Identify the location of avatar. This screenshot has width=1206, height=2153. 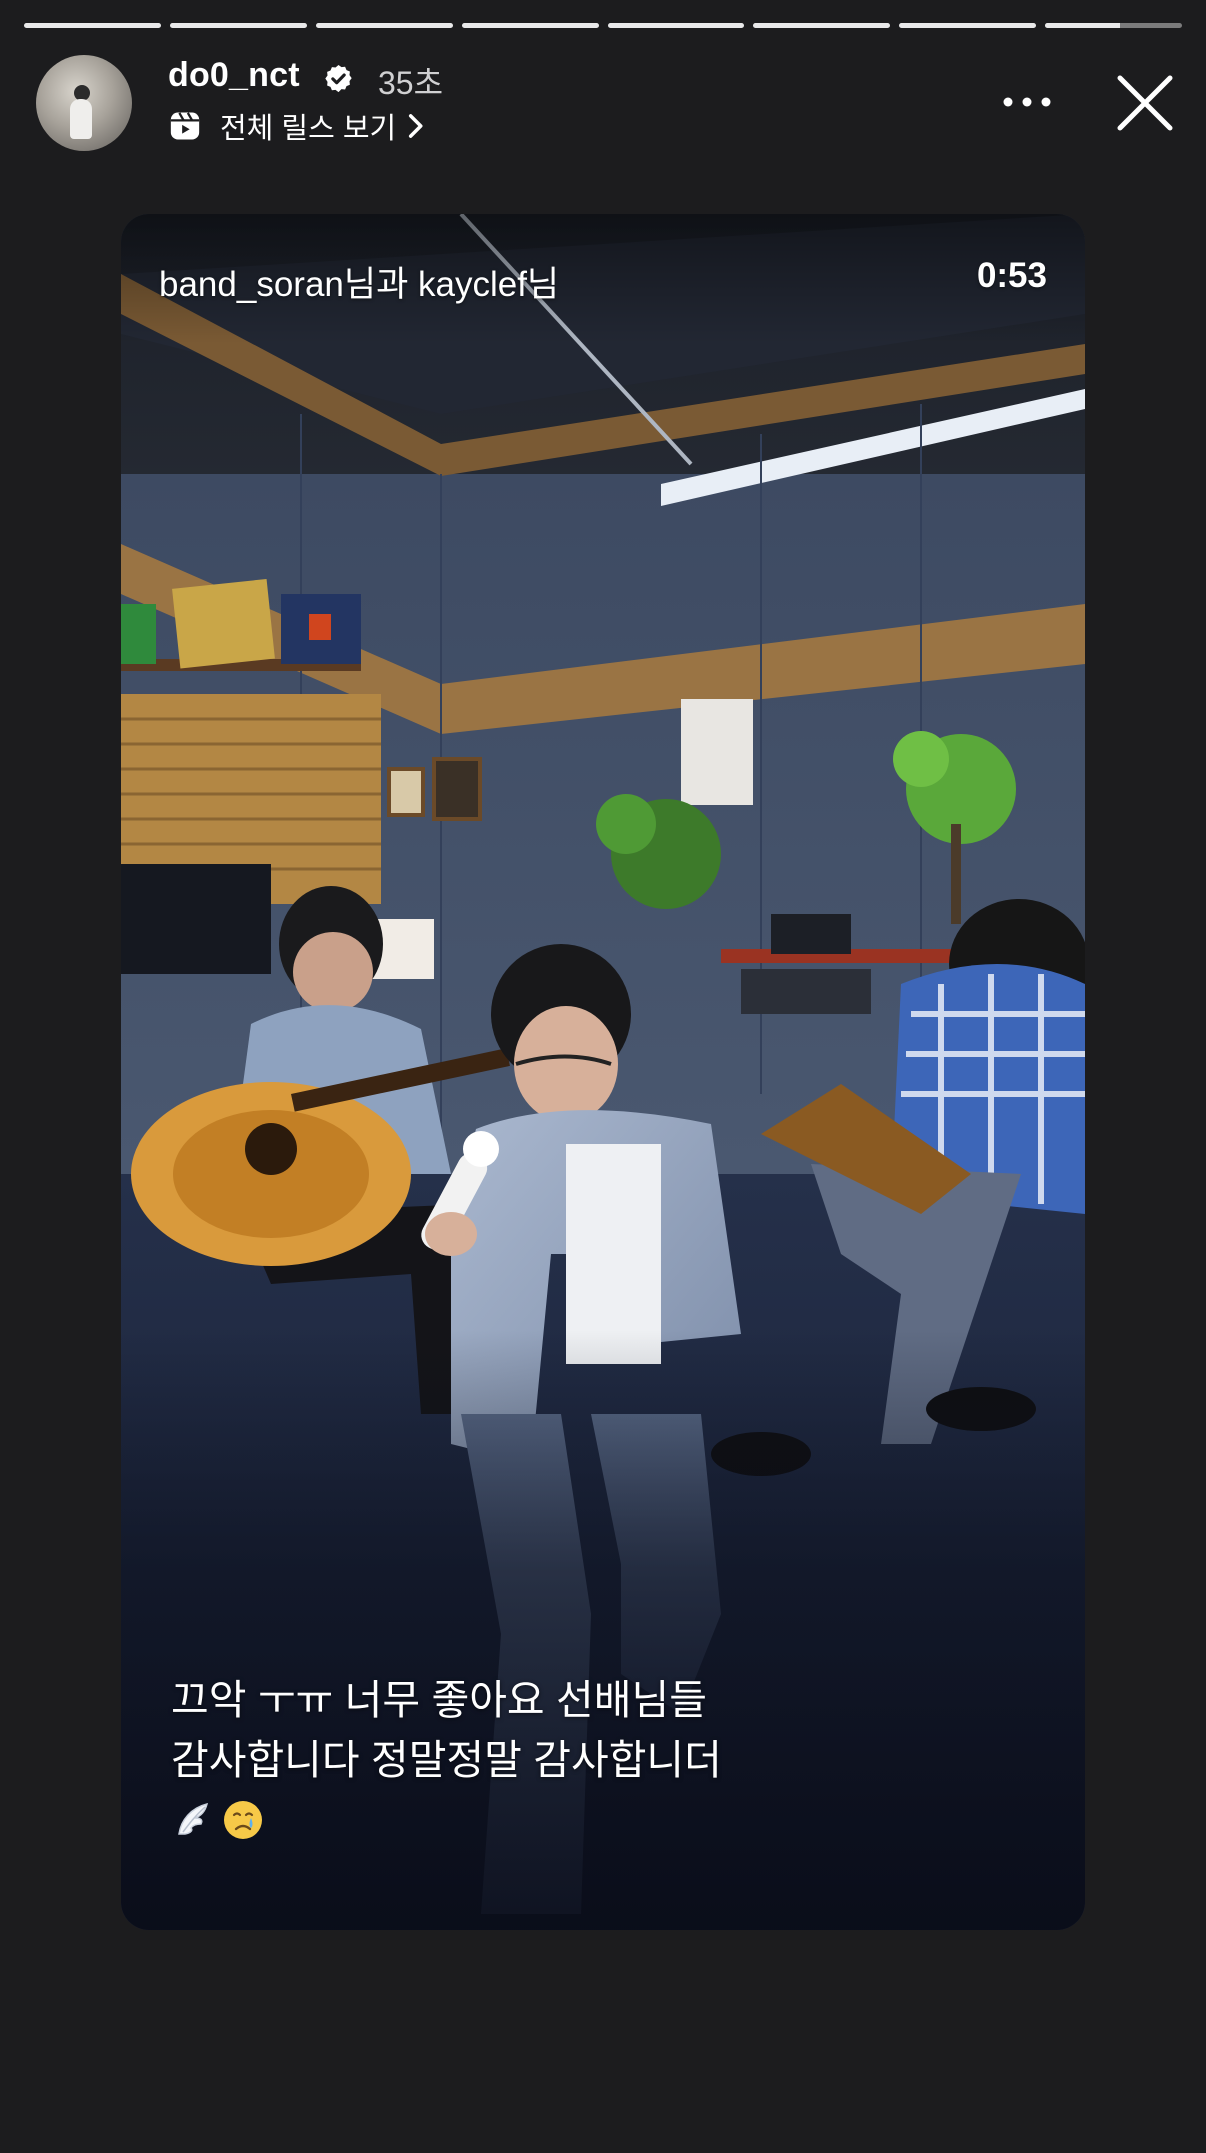
(84, 103).